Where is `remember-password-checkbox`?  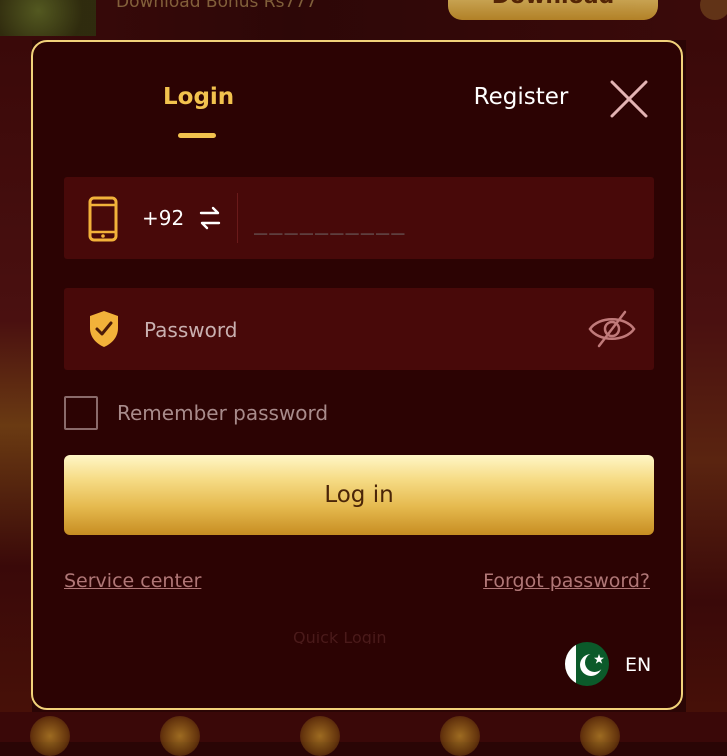
remember-password-checkbox is located at coordinates (81, 413).